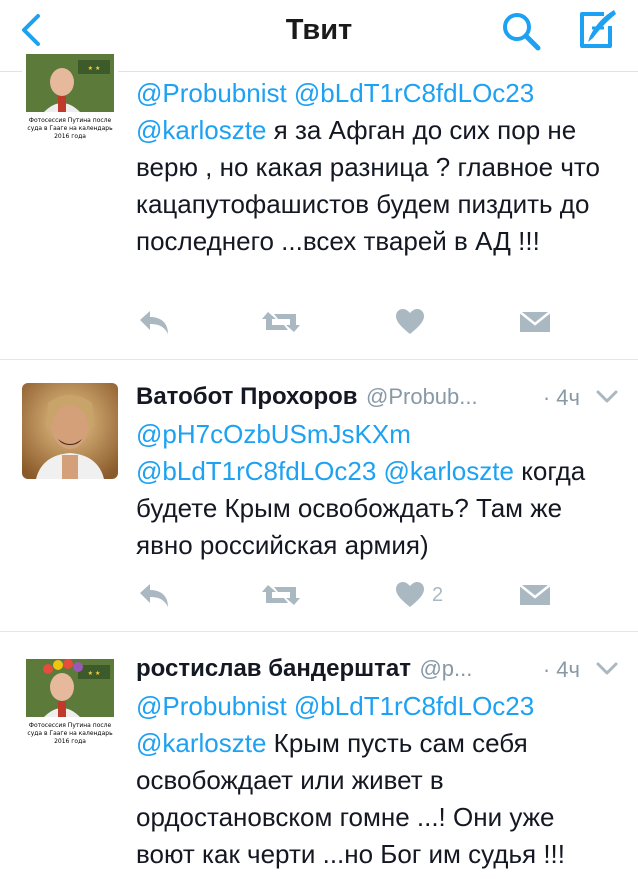 The height and width of the screenshot is (879, 638). I want to click on tweet-header: Ватобот Прохоров @Probub... · 4ч, so click(381, 399).